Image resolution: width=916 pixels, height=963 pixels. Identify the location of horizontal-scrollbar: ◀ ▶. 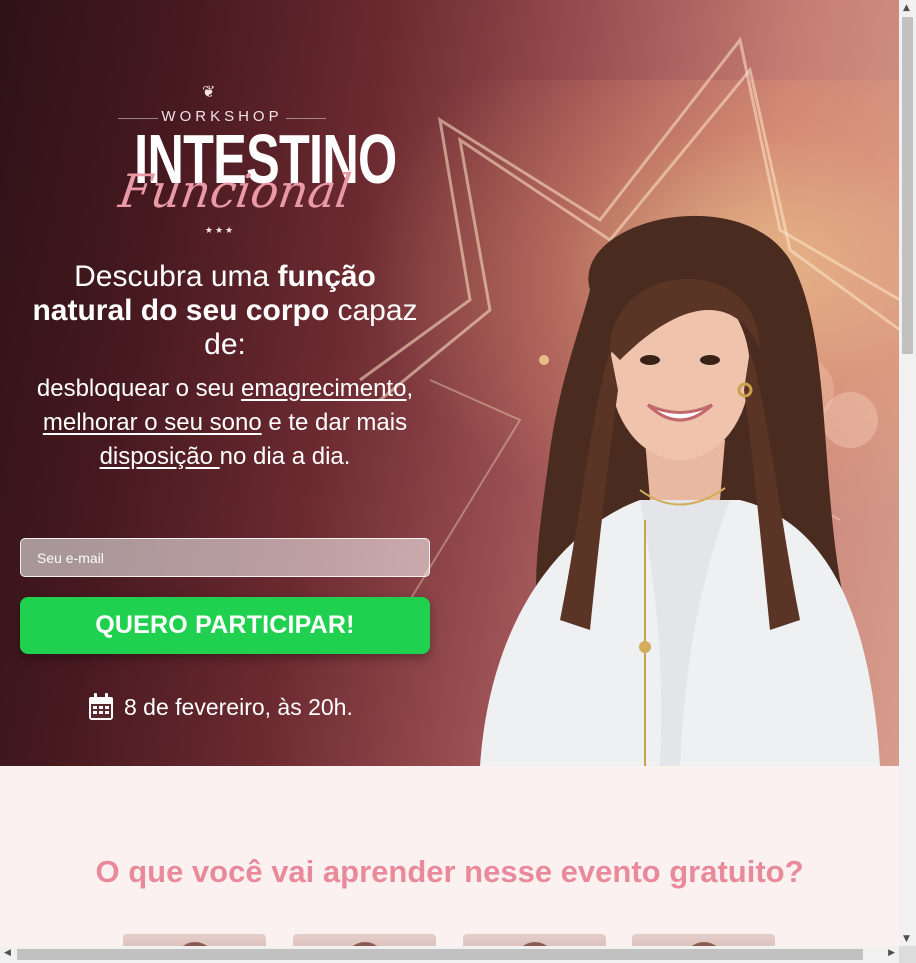
(449, 954).